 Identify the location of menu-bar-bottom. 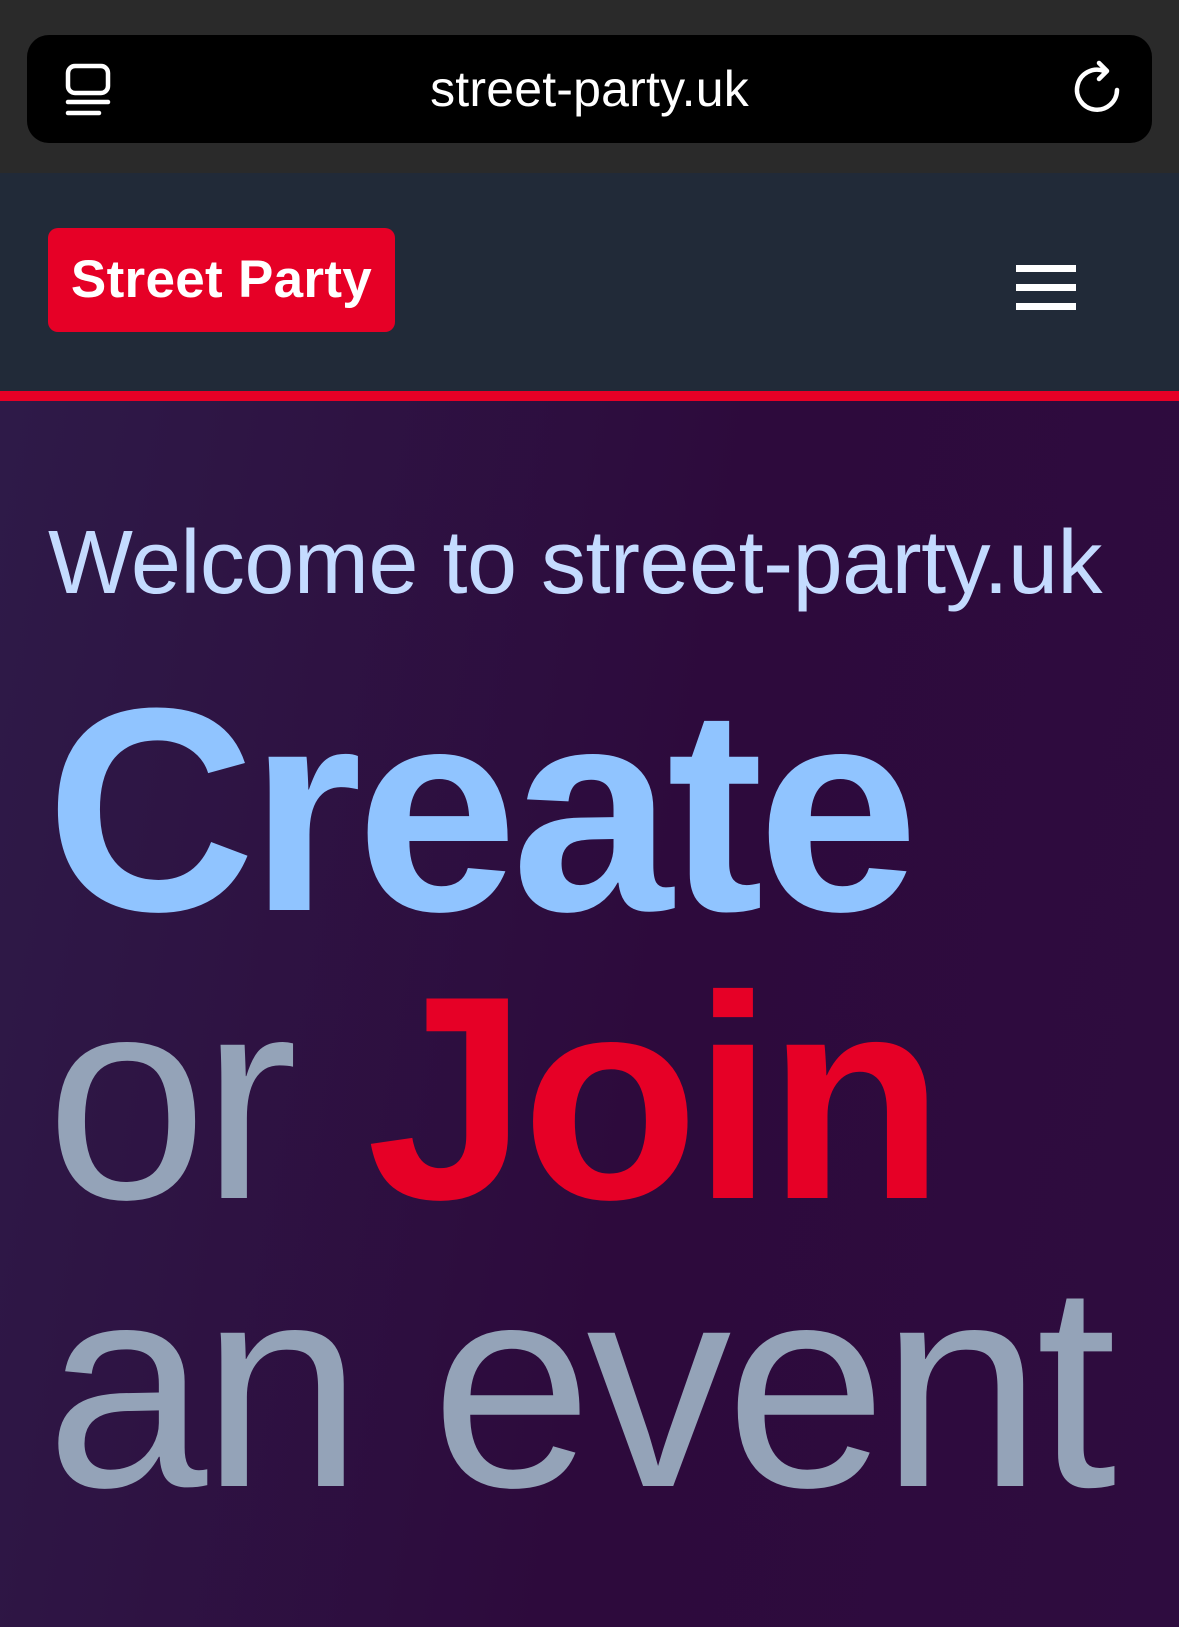
(1046, 306).